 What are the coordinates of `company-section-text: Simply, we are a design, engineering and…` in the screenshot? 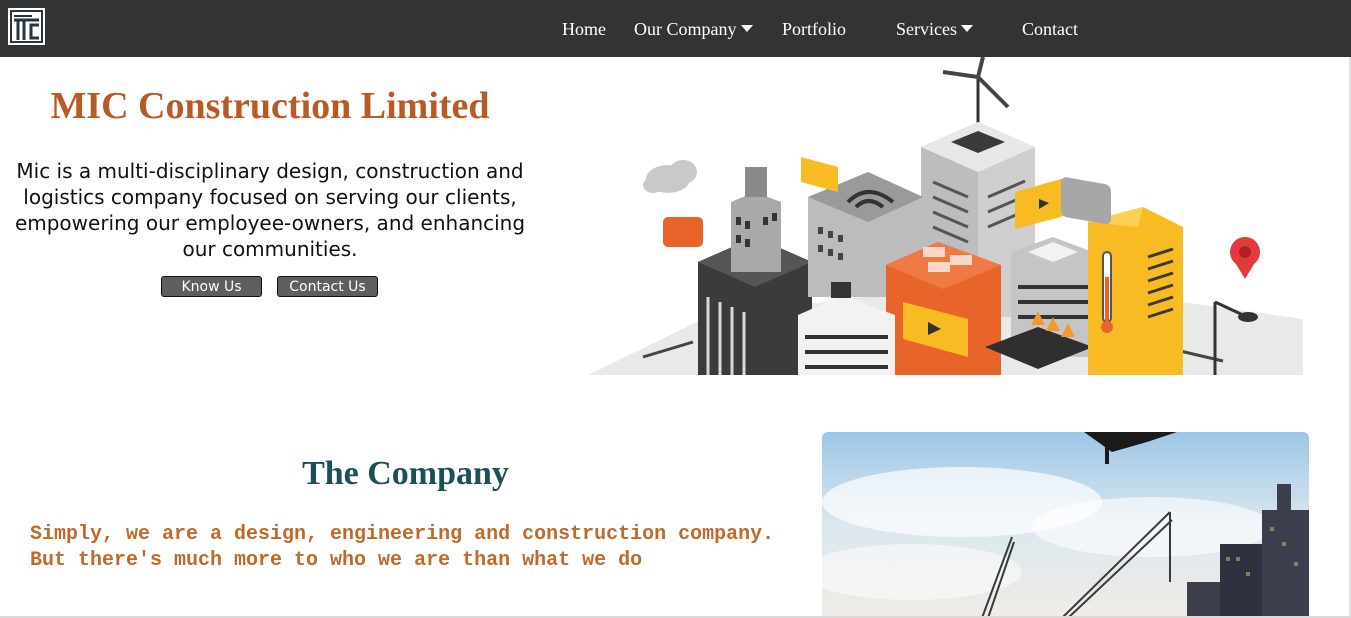 It's located at (402, 547).